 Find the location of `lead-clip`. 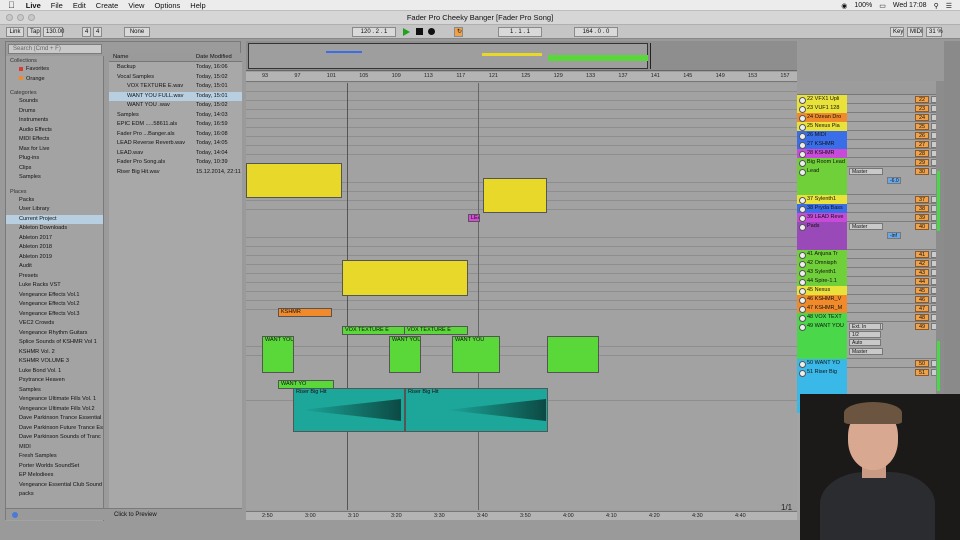

lead-clip is located at coordinates (515, 195).